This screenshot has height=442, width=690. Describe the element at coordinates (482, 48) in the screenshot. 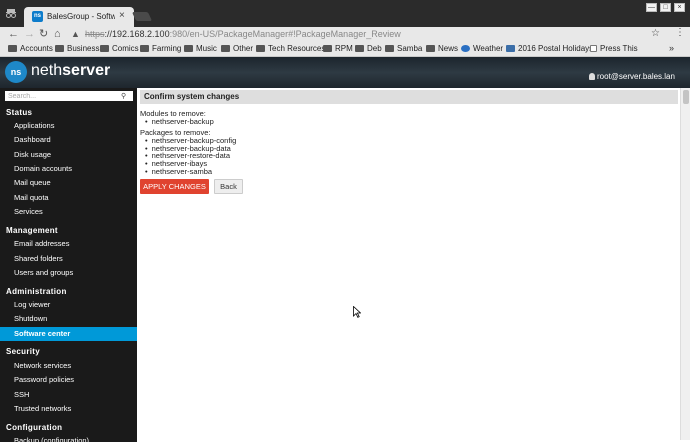

I see `bookmark-weather: Weather` at that location.